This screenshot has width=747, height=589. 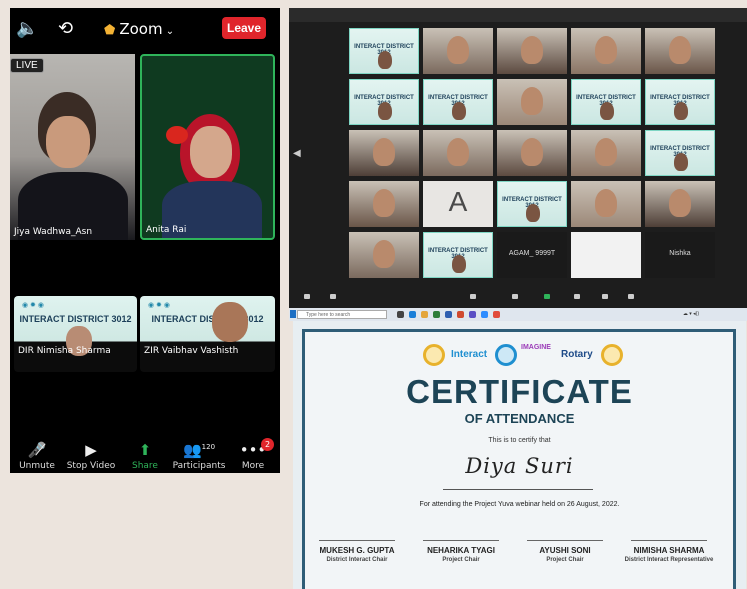 I want to click on signature-block: AYUSHI SONI Project Chair, so click(x=565, y=540).